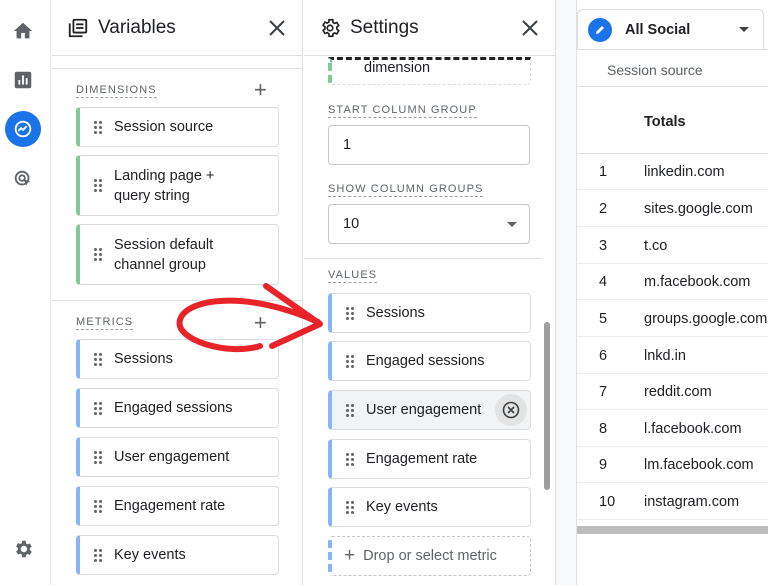  I want to click on value-chip: Key events, so click(429, 507).